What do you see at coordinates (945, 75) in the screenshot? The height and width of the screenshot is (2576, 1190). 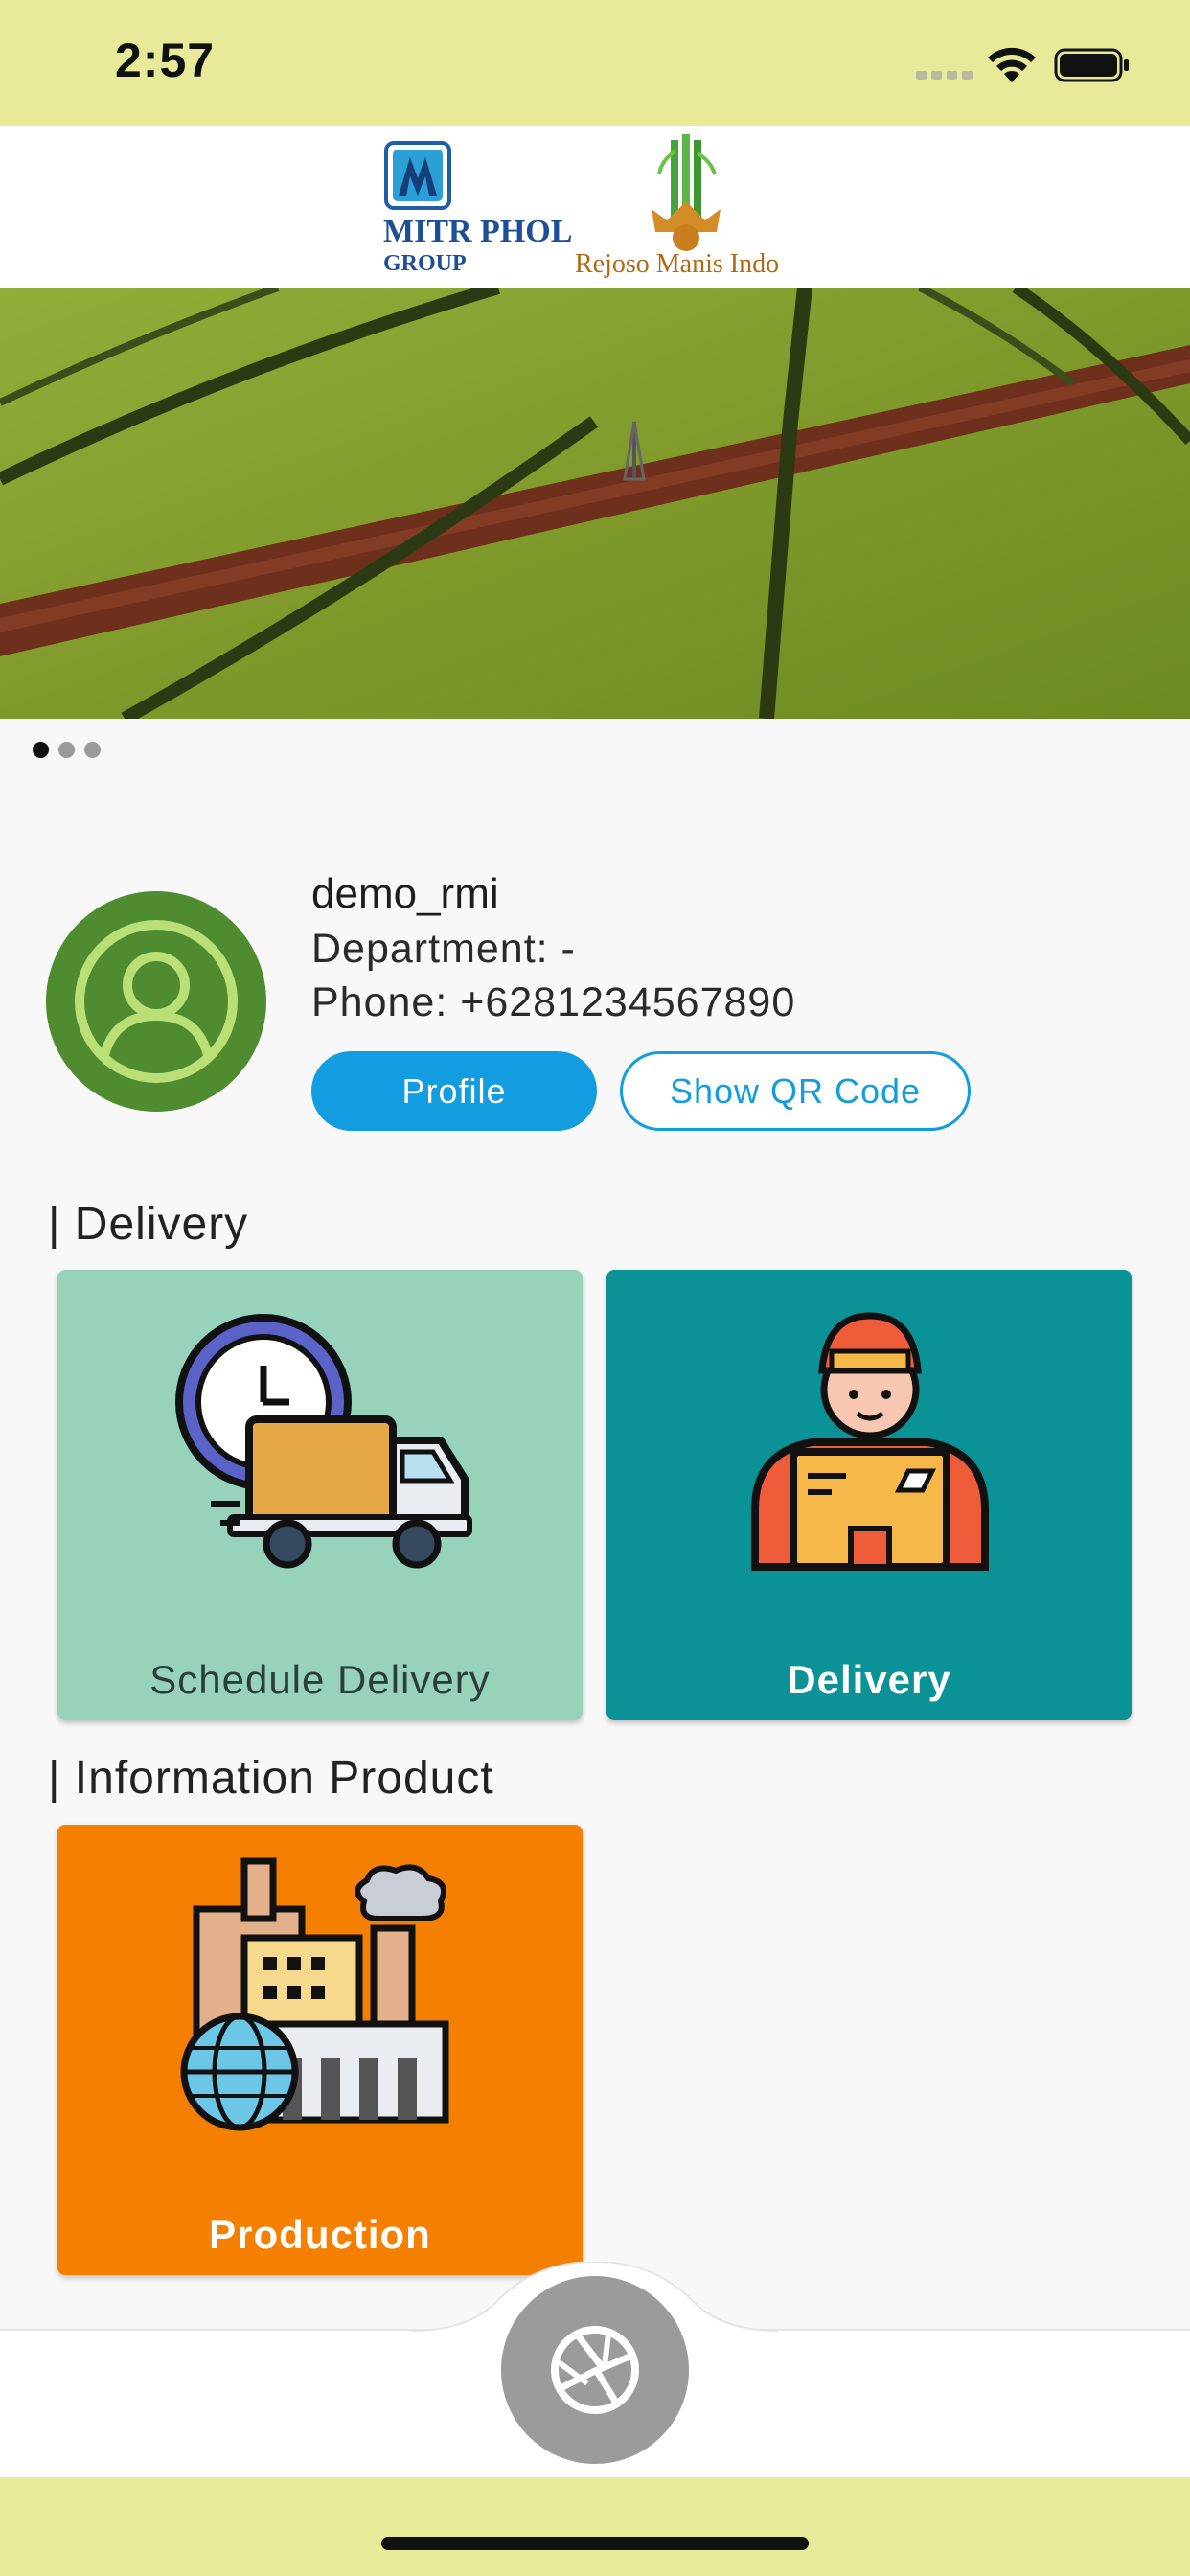 I see `cellular-signal-icon` at bounding box center [945, 75].